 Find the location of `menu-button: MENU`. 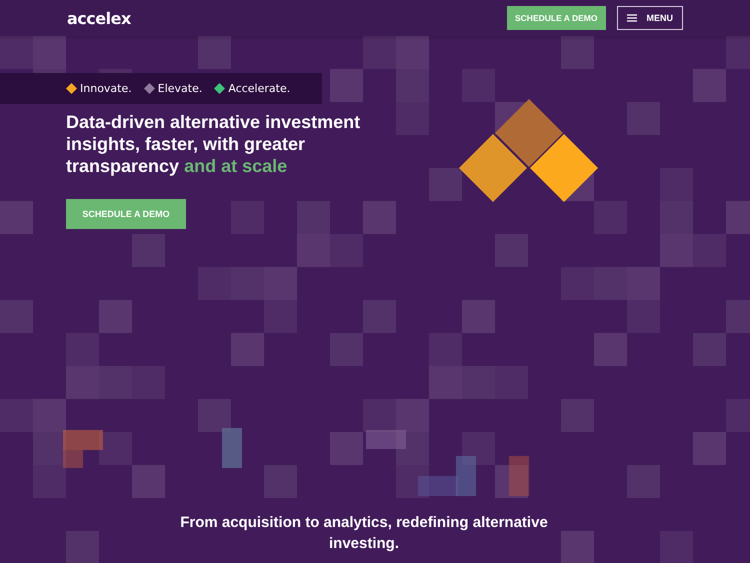

menu-button: MENU is located at coordinates (649, 18).